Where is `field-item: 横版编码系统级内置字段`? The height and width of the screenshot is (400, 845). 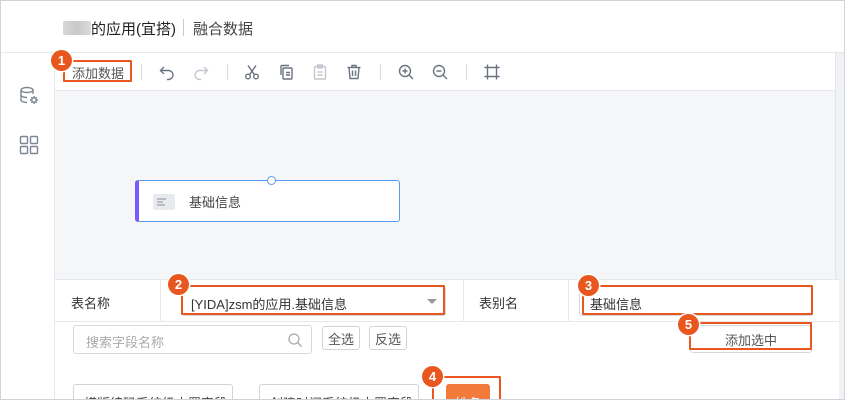 field-item: 横版编码系统级内置字段 is located at coordinates (153, 391).